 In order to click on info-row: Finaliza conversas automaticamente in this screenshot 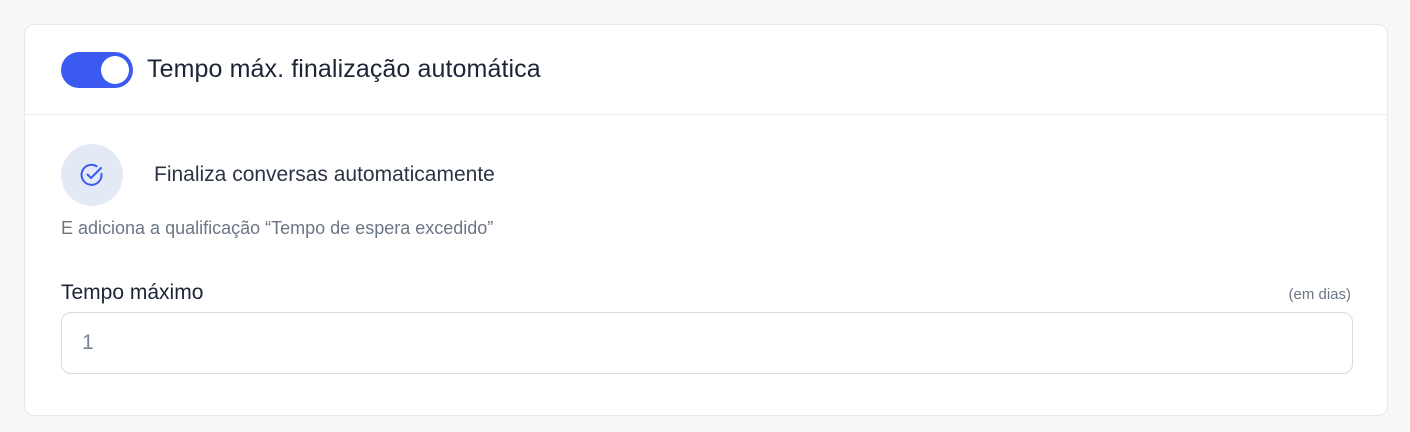, I will do `click(706, 175)`.